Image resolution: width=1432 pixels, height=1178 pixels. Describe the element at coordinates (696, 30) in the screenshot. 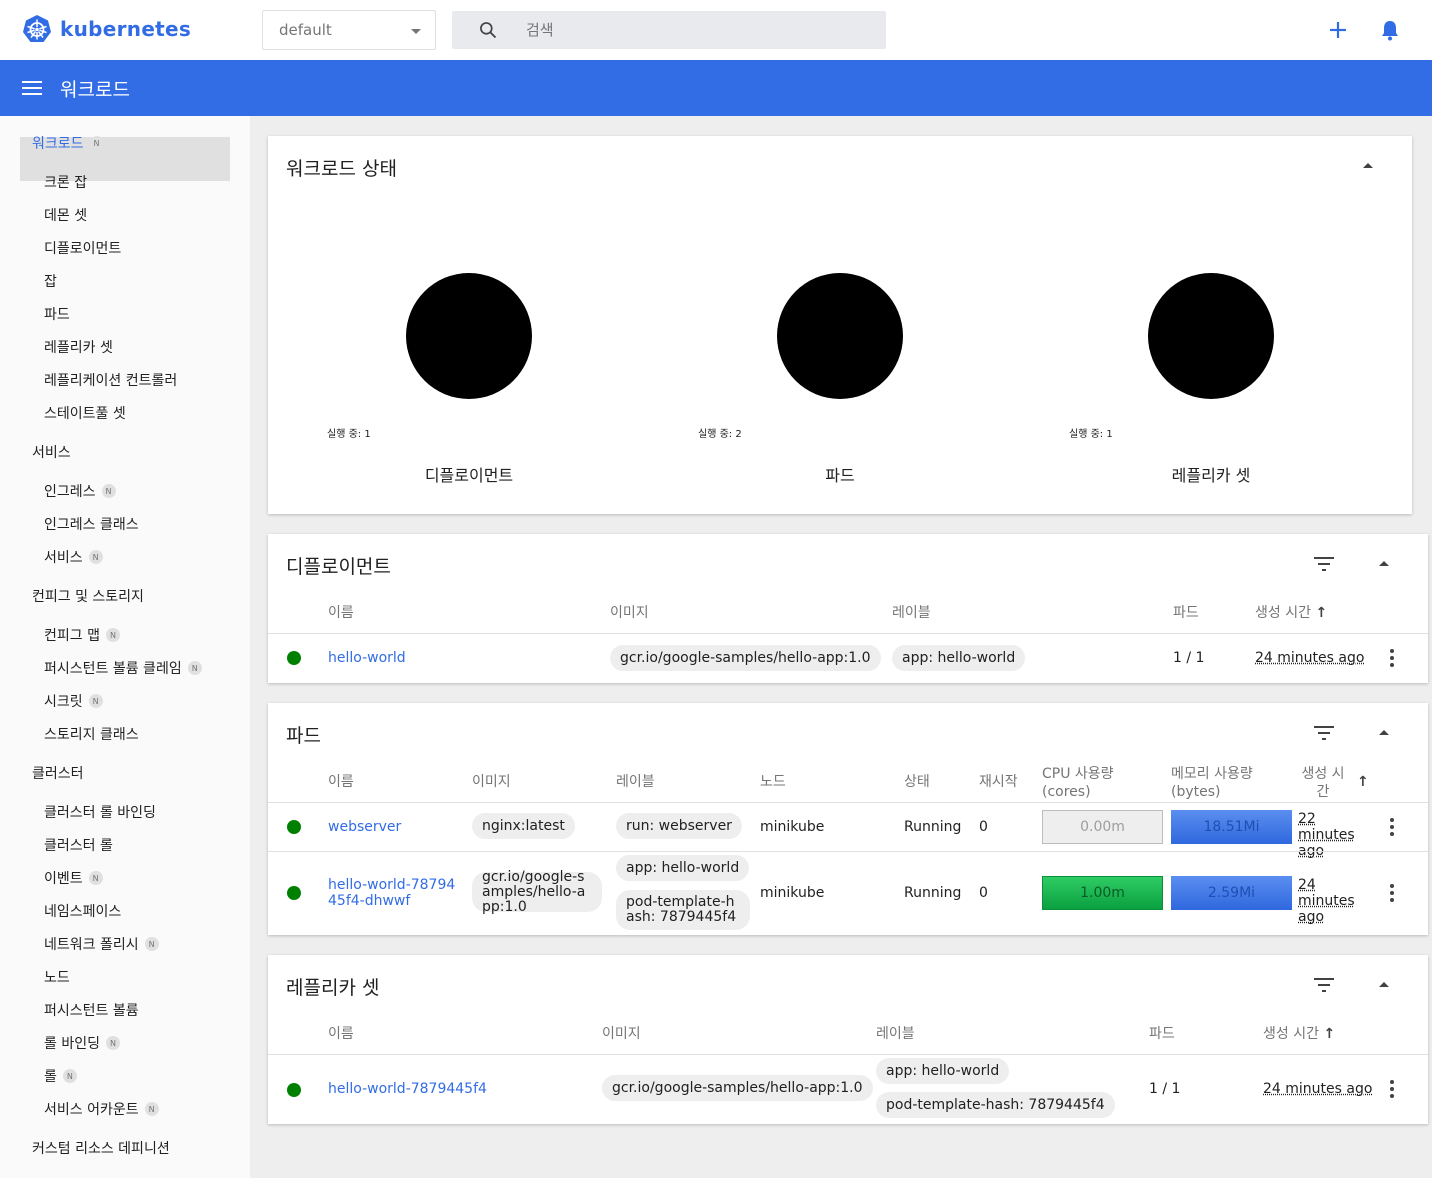

I see `search-input` at that location.